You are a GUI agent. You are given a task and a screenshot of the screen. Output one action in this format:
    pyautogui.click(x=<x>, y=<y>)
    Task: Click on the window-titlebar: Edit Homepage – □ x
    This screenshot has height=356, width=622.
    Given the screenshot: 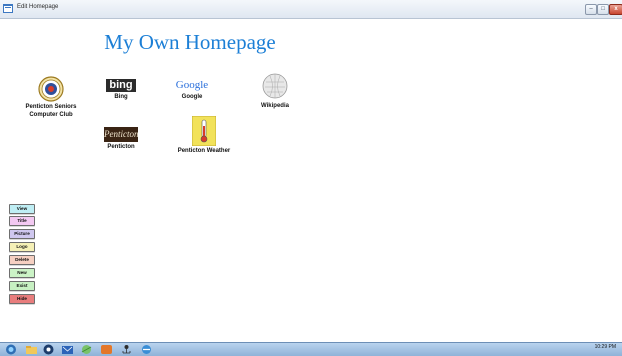 What is the action you would take?
    pyautogui.click(x=311, y=9)
    